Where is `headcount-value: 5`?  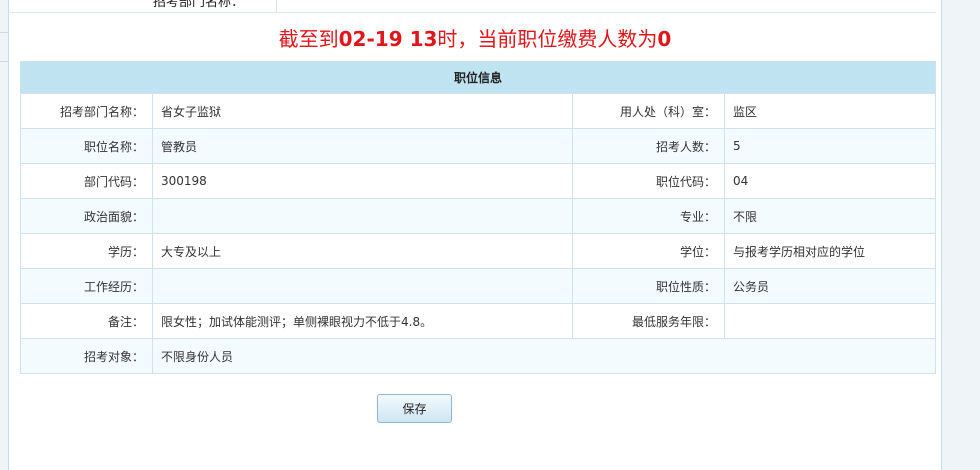
headcount-value: 5 is located at coordinates (830, 146).